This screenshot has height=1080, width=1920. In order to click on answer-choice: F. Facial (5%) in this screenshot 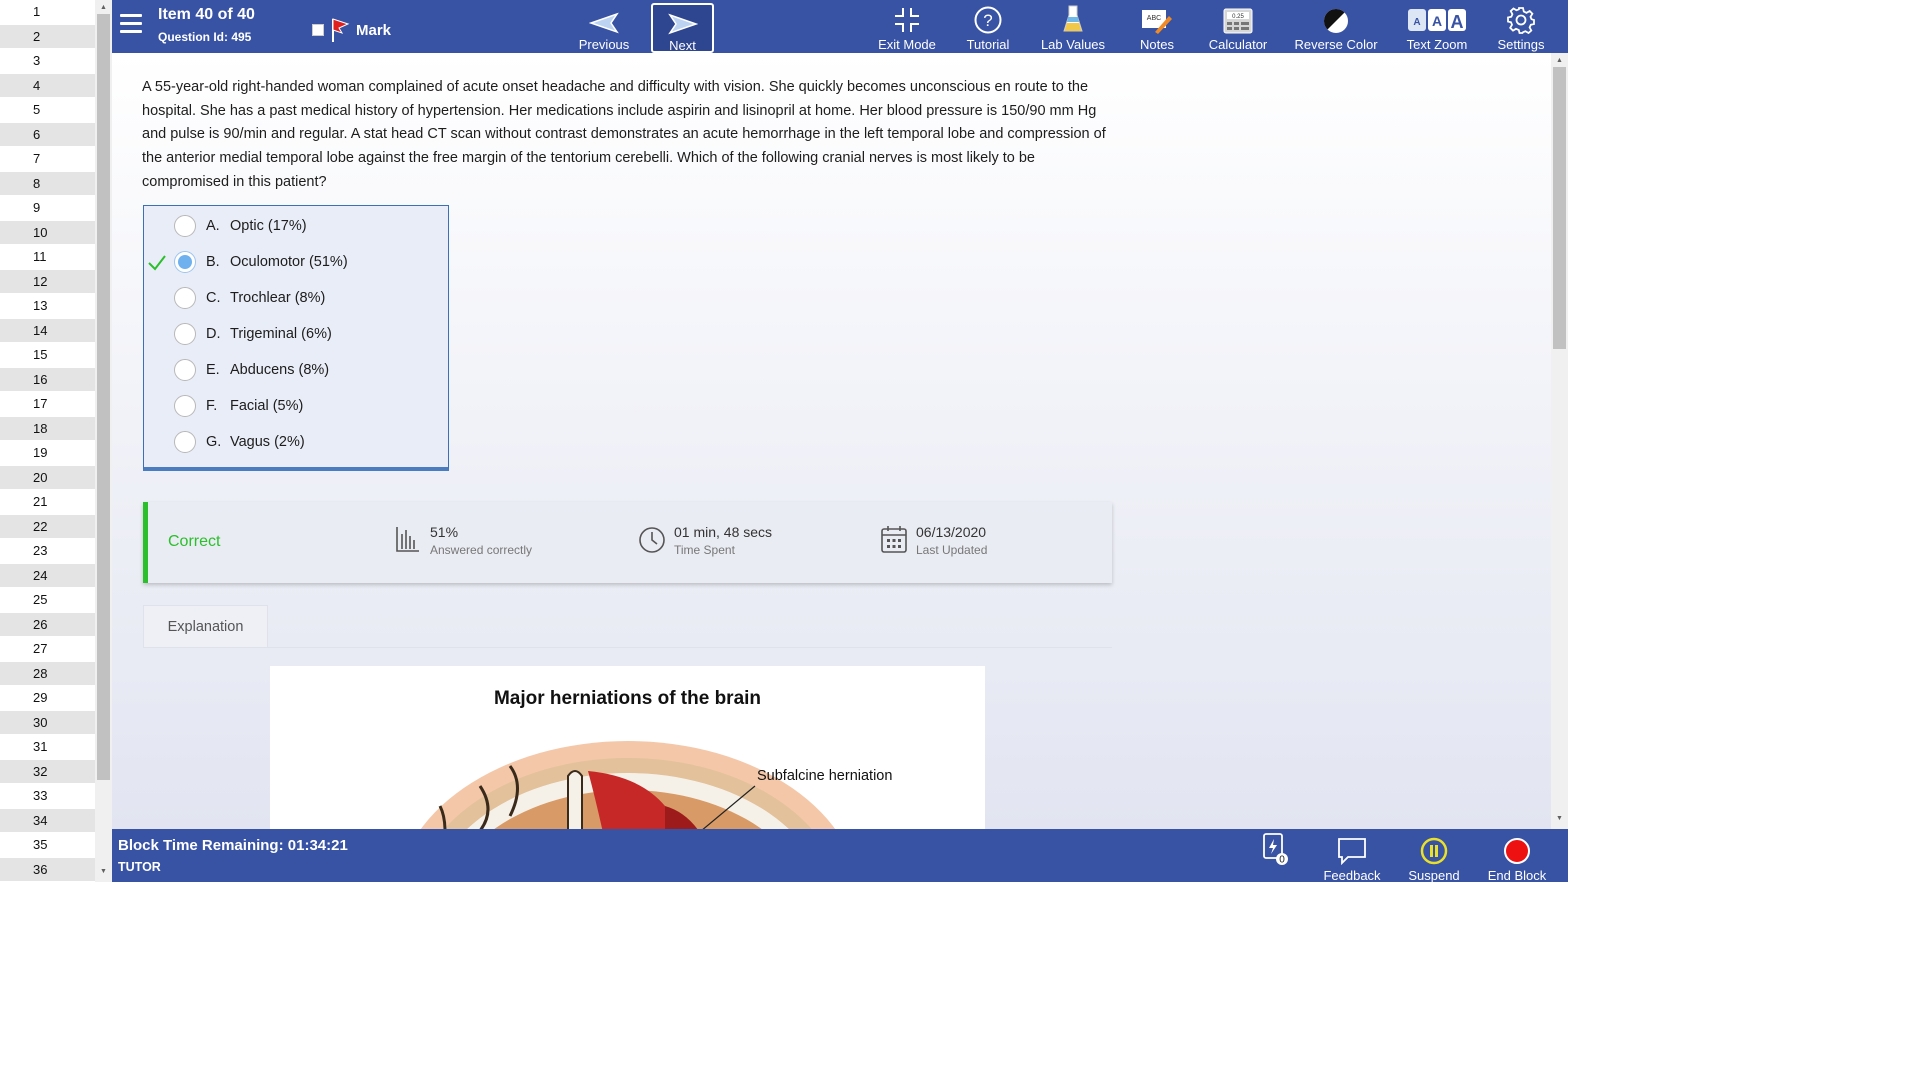, I will do `click(294, 406)`.